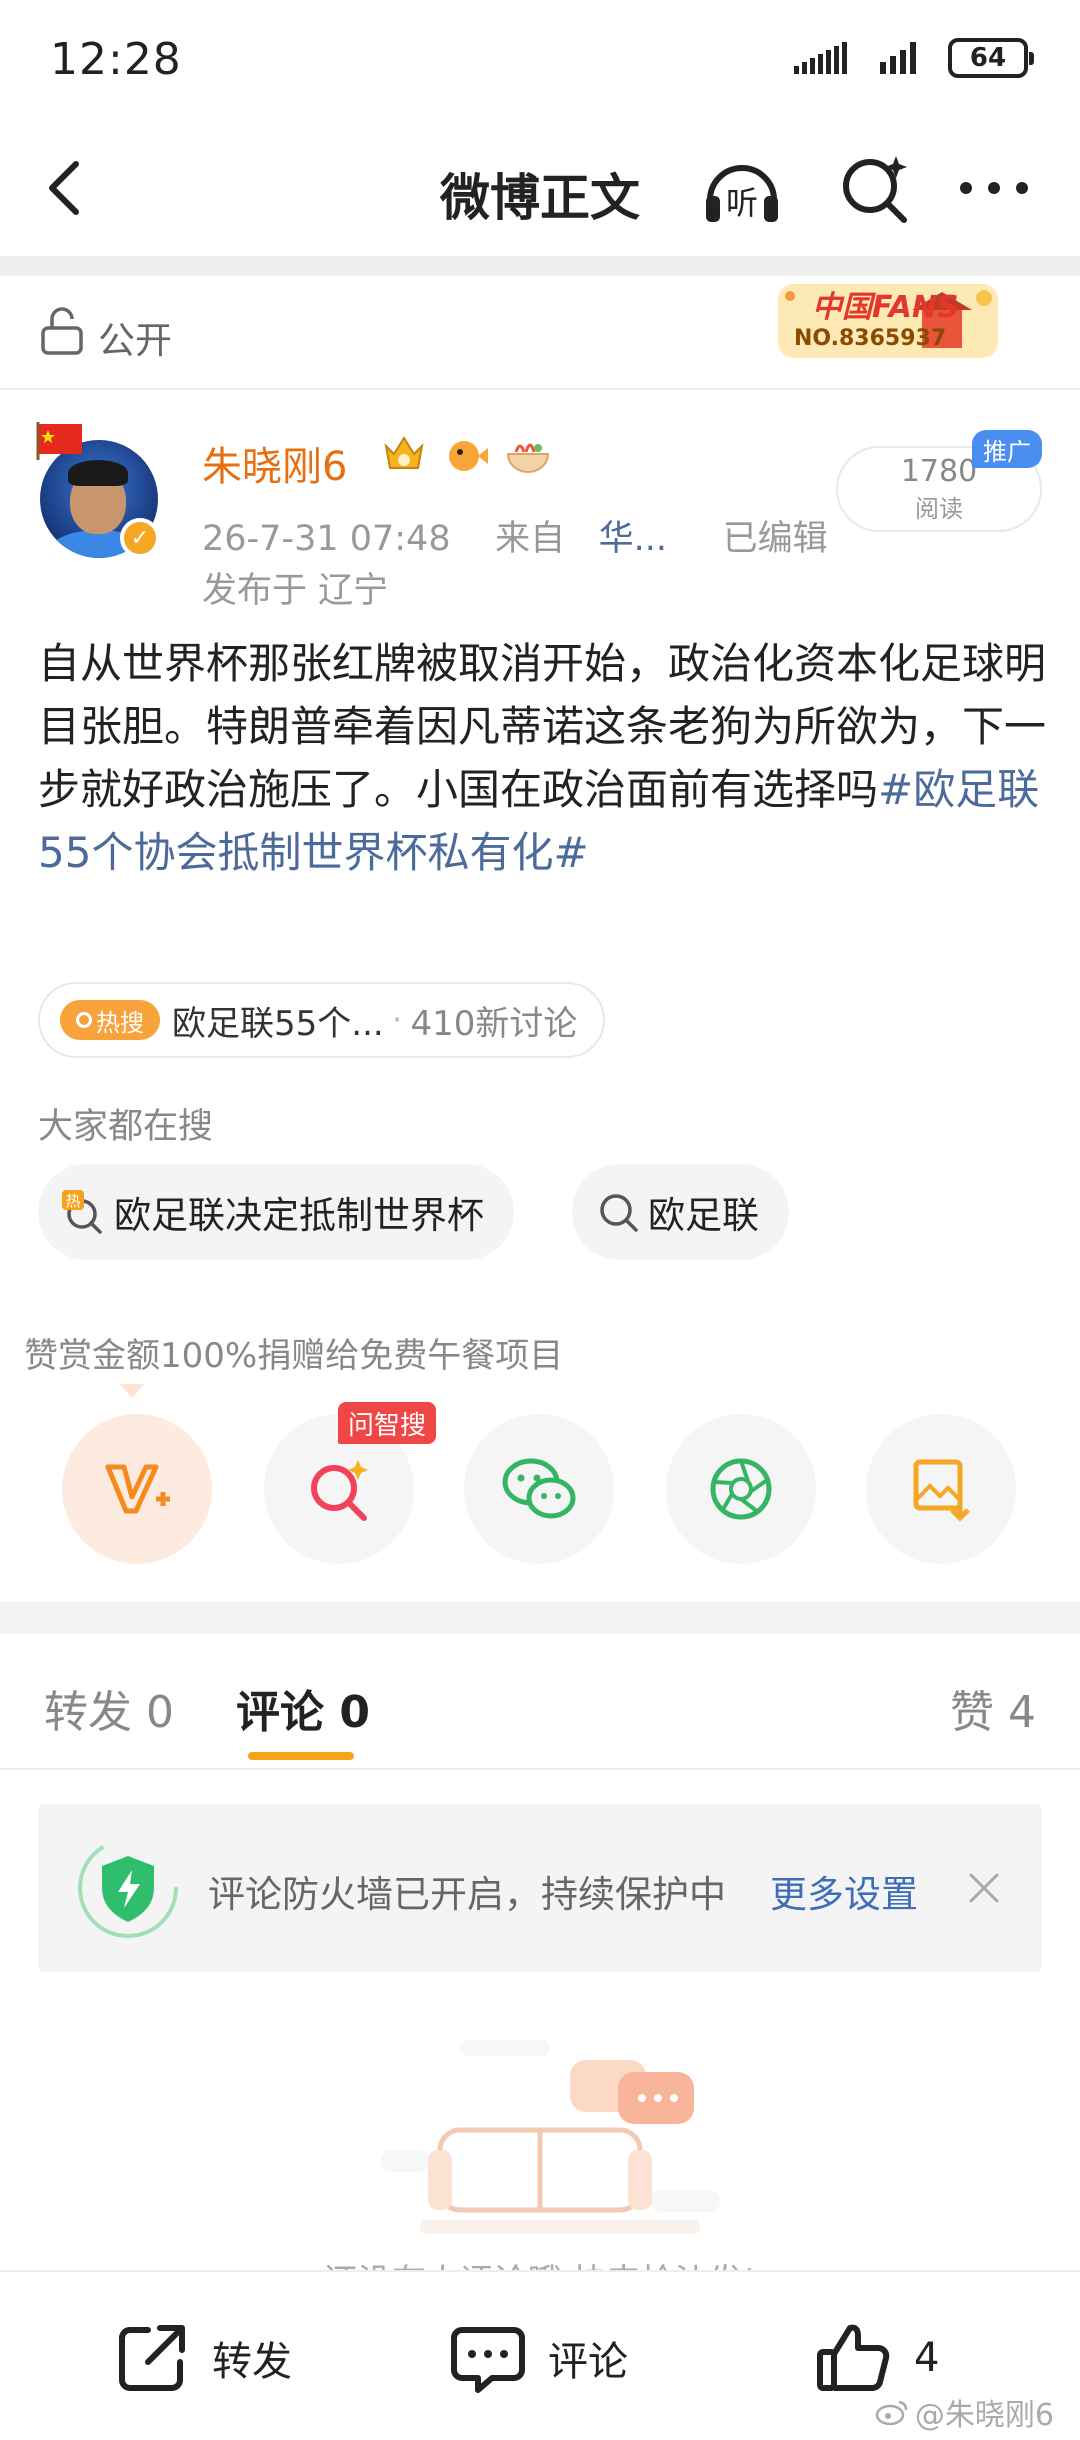  What do you see at coordinates (540, 1702) in the screenshot?
I see `interaction-tabs: 转发 0 评论 0 赞 4` at bounding box center [540, 1702].